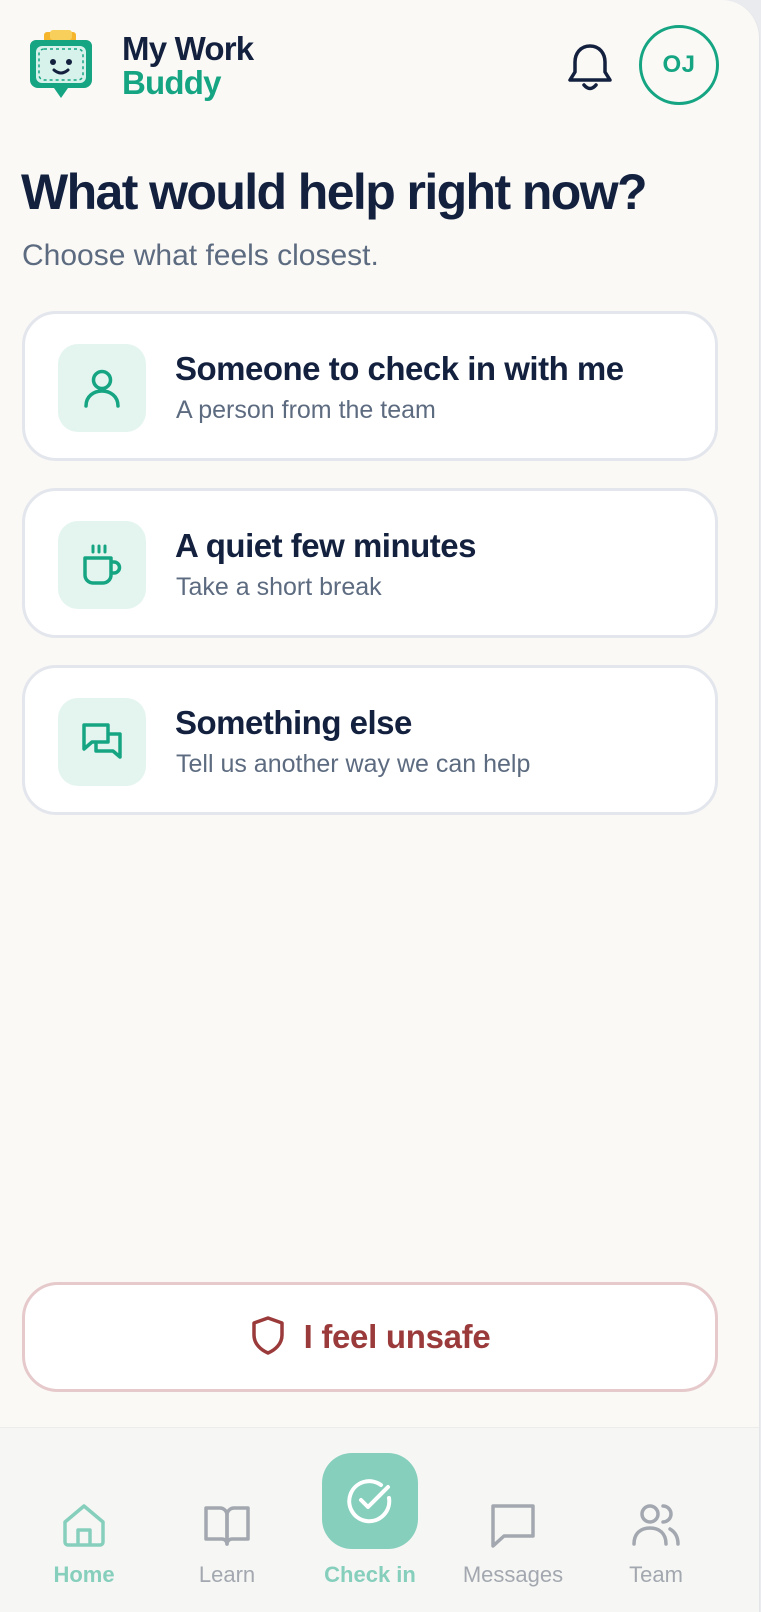 The image size is (761, 1612). I want to click on brand-name-line1: My Work, so click(188, 48).